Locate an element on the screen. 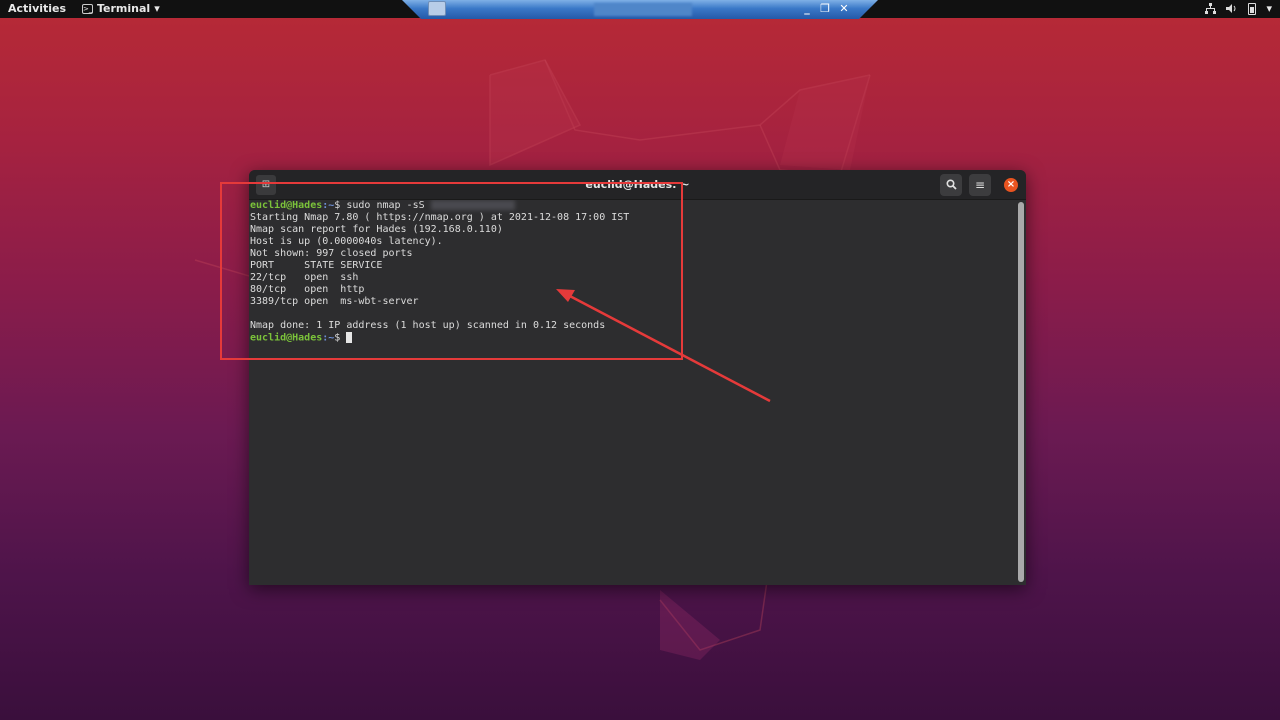 Image resolution: width=1280 pixels, height=720 pixels. scrollbar-thumb is located at coordinates (1021, 392).